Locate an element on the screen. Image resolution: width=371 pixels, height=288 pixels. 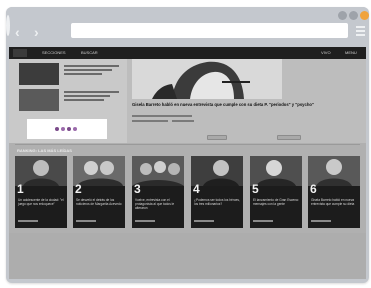
section-divider is located at coordinates (187, 144).